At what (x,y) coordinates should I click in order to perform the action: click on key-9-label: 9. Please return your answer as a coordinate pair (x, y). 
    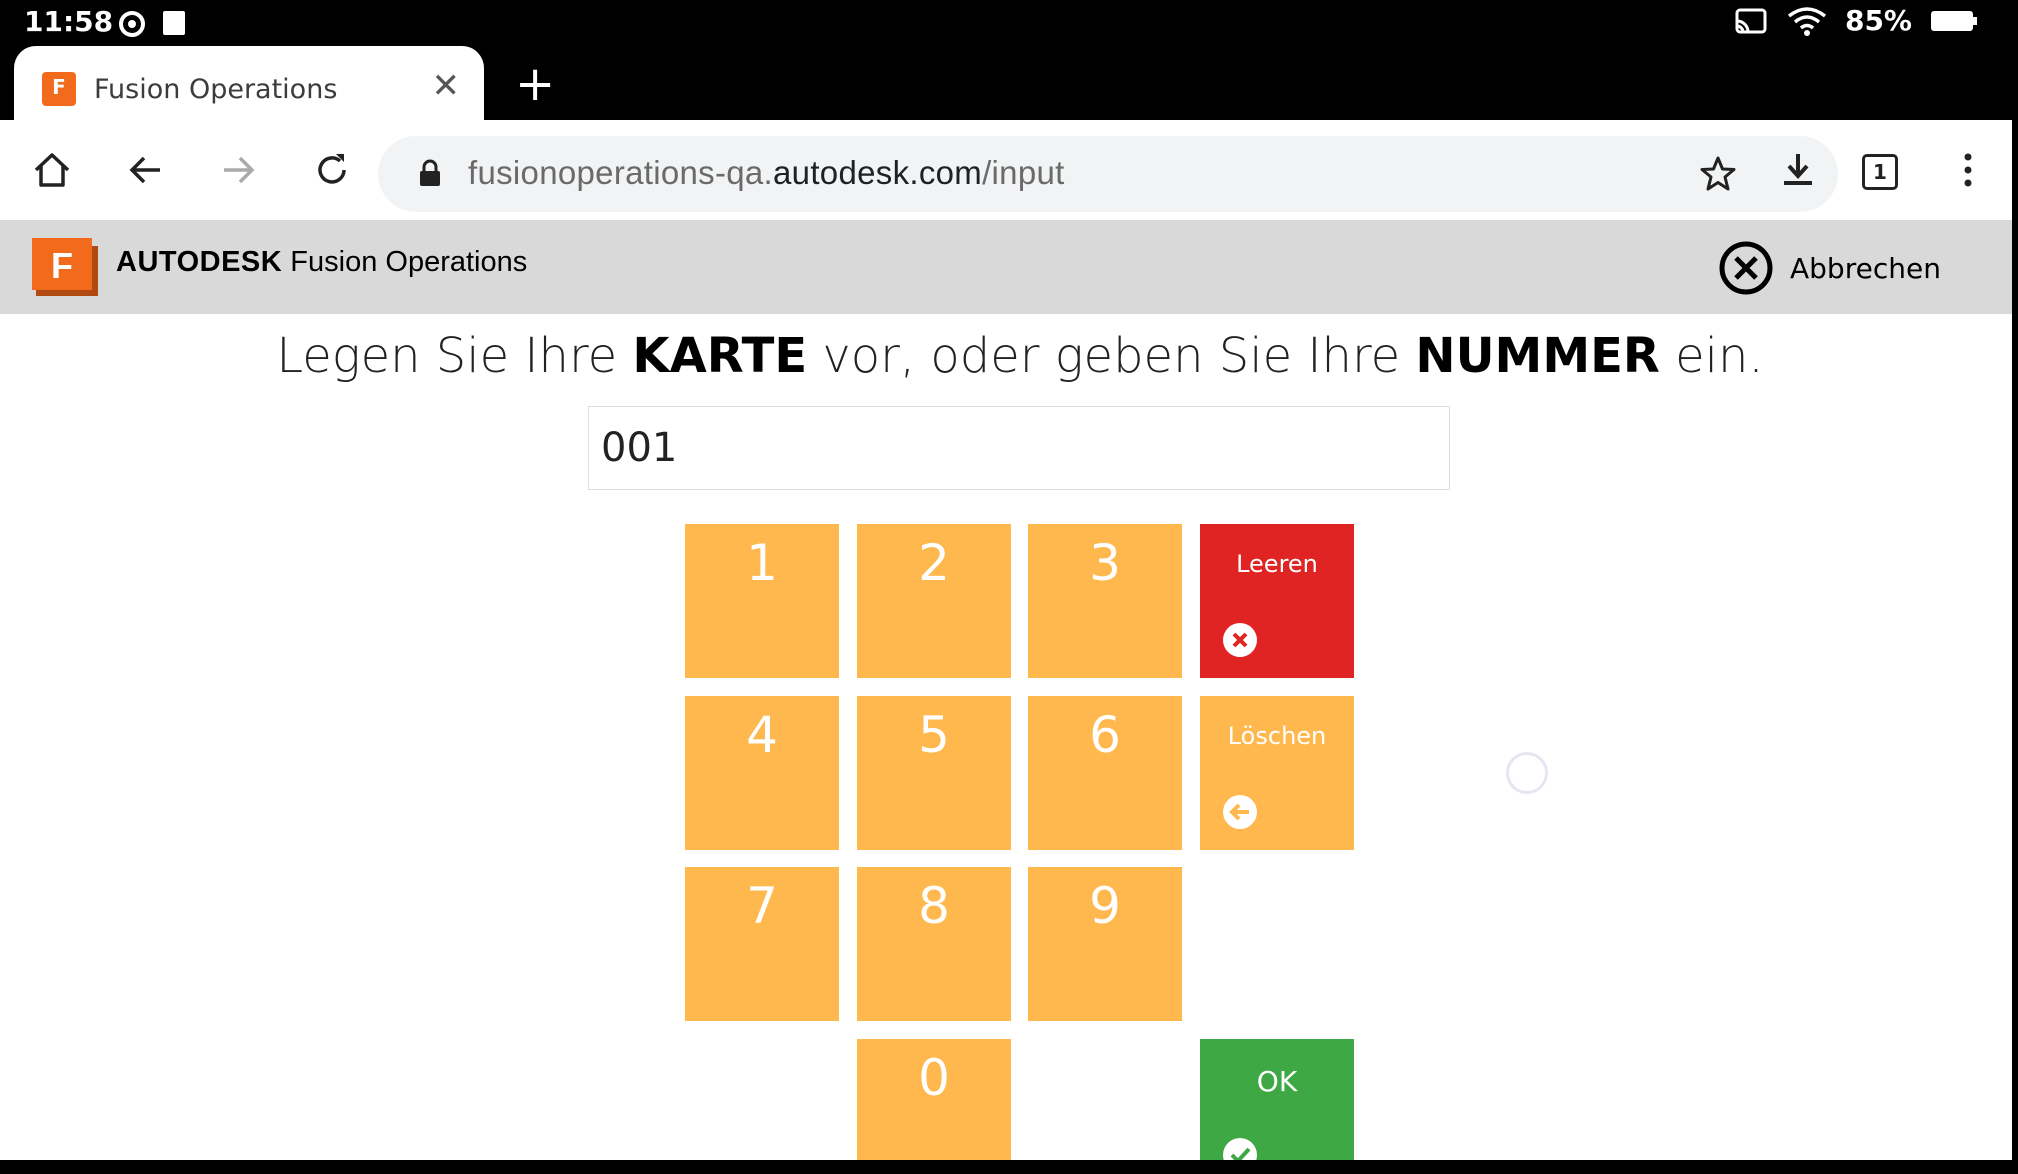
    Looking at the image, I should click on (1105, 906).